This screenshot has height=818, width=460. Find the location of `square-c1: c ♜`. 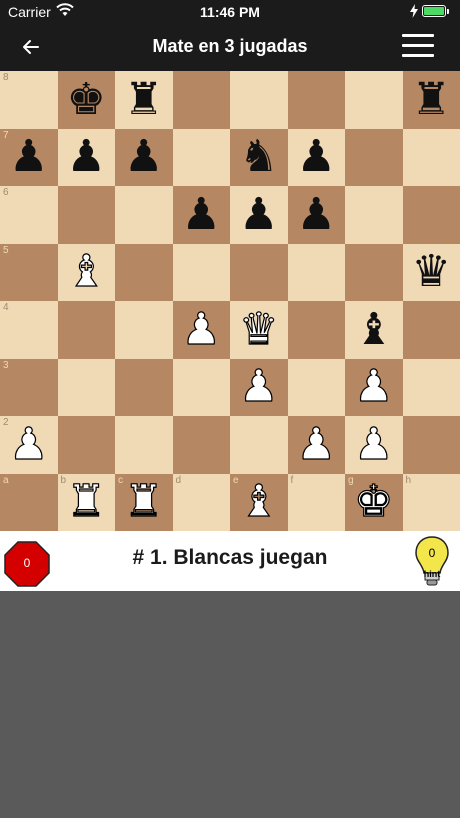

square-c1: c ♜ is located at coordinates (144, 502).